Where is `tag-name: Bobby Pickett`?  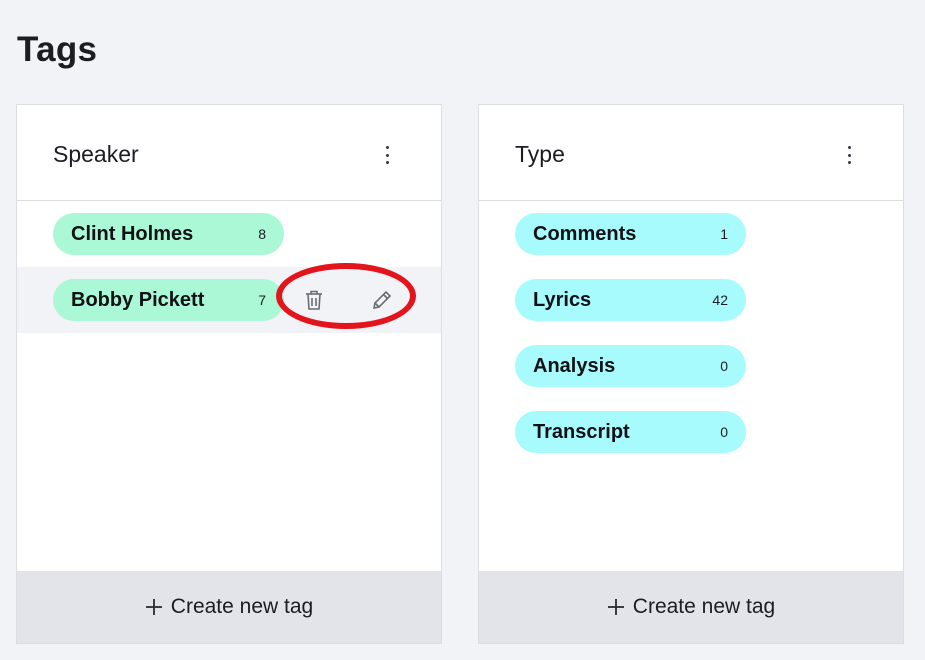
tag-name: Bobby Pickett is located at coordinates (138, 299).